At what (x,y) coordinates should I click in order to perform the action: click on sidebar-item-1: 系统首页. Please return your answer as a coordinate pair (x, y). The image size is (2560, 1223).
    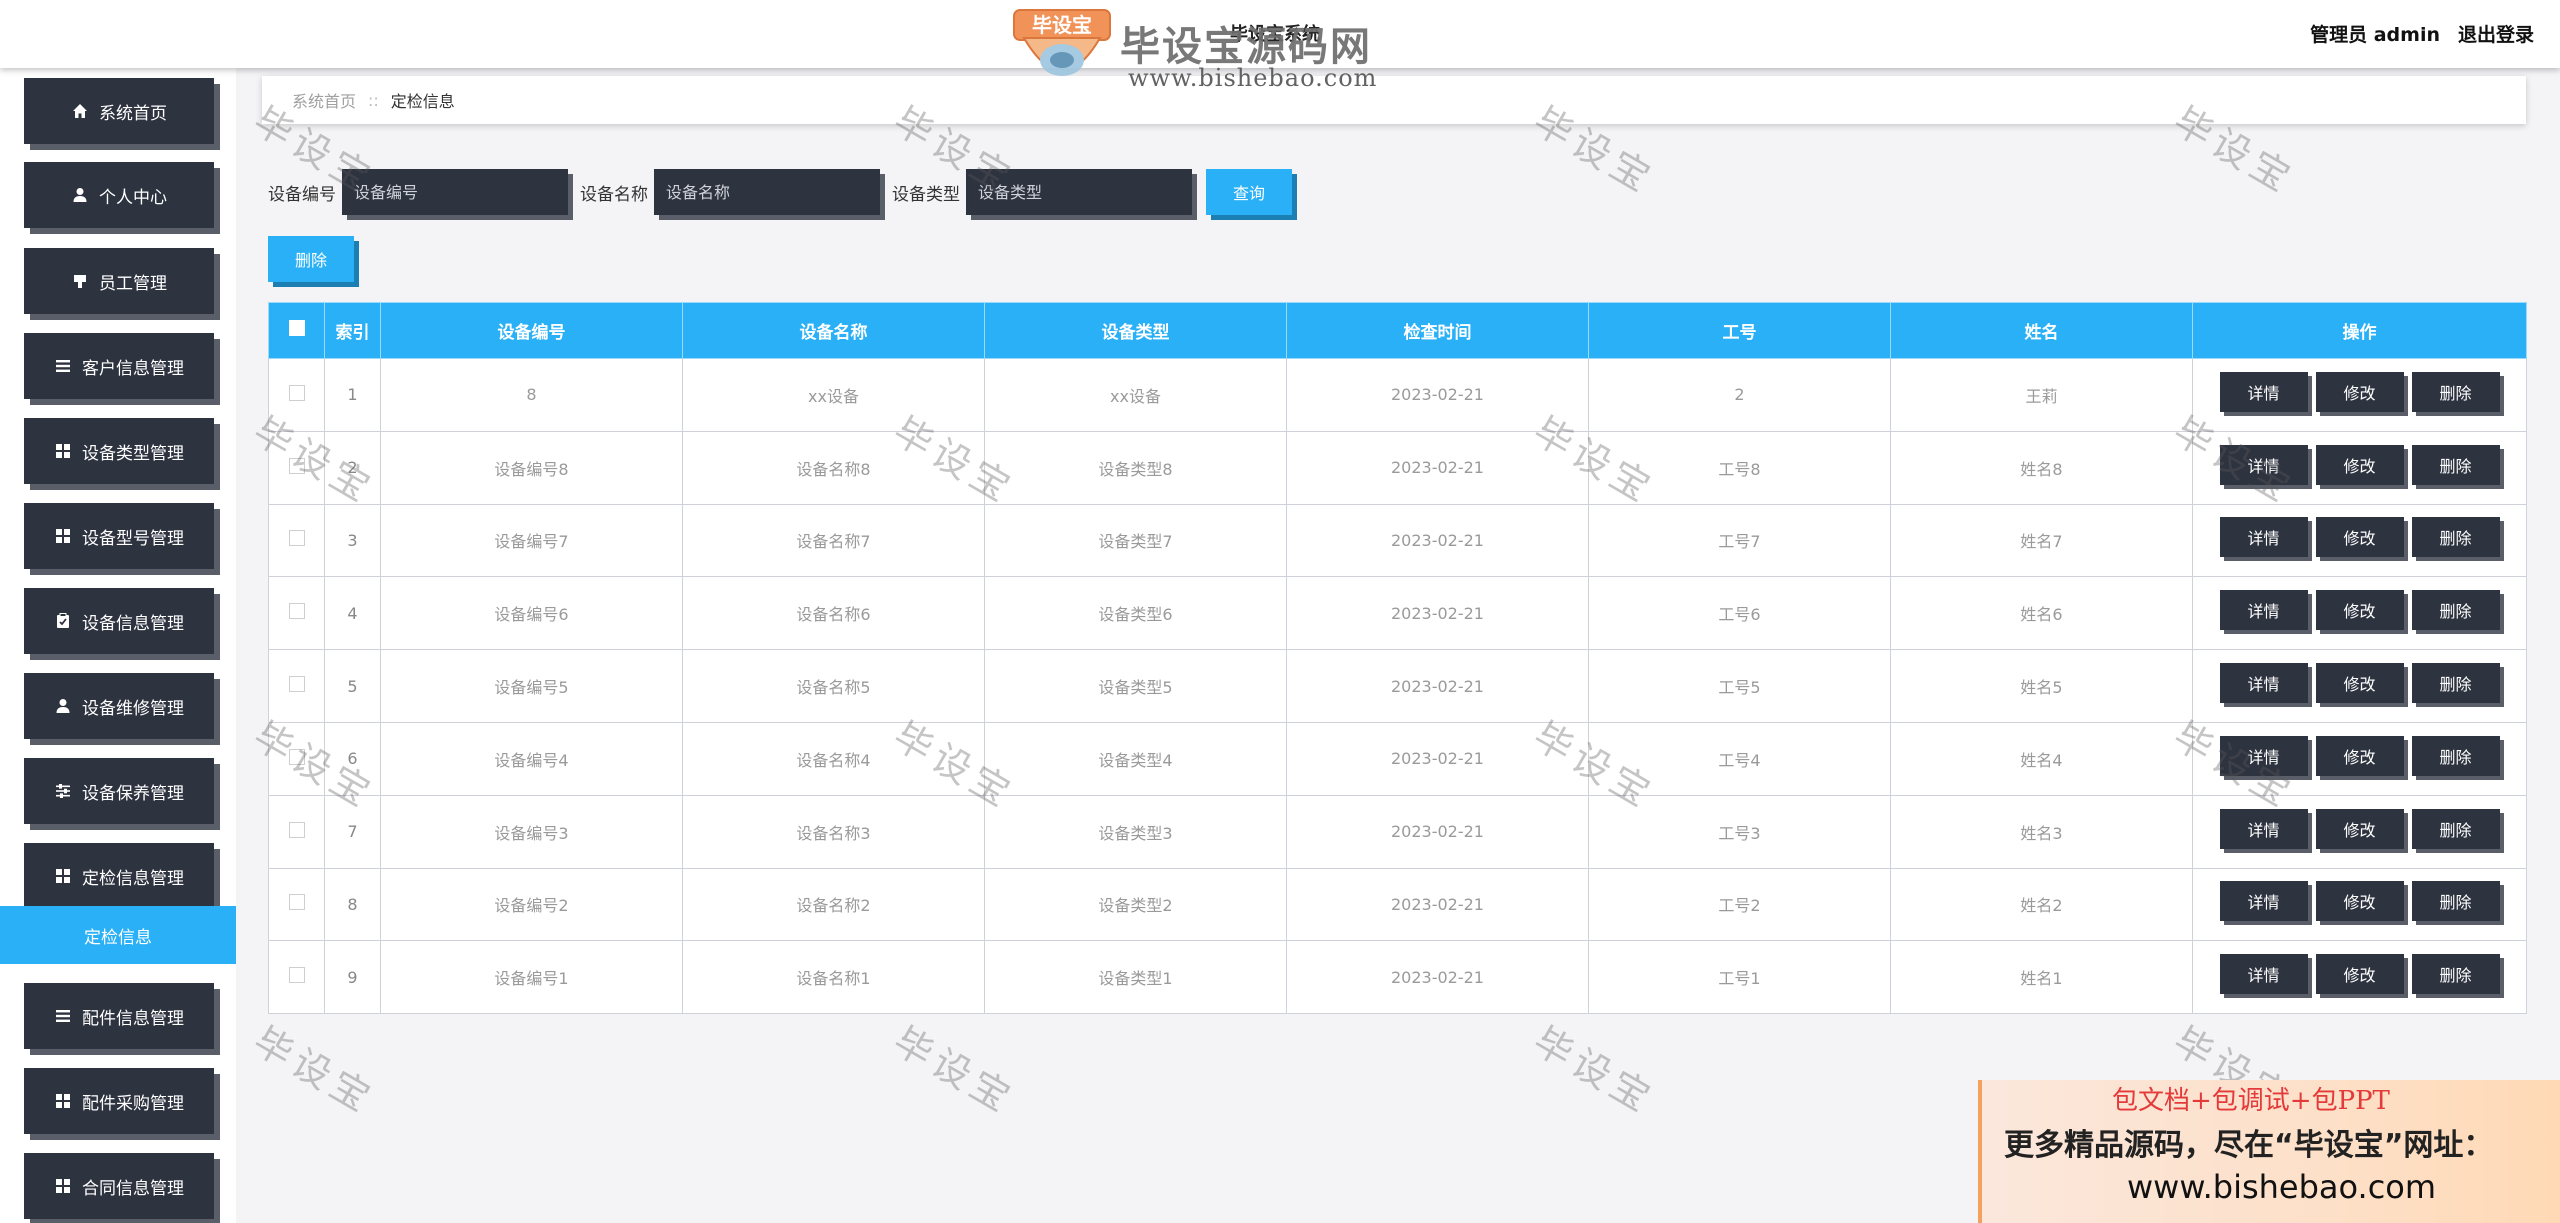
    Looking at the image, I should click on (119, 111).